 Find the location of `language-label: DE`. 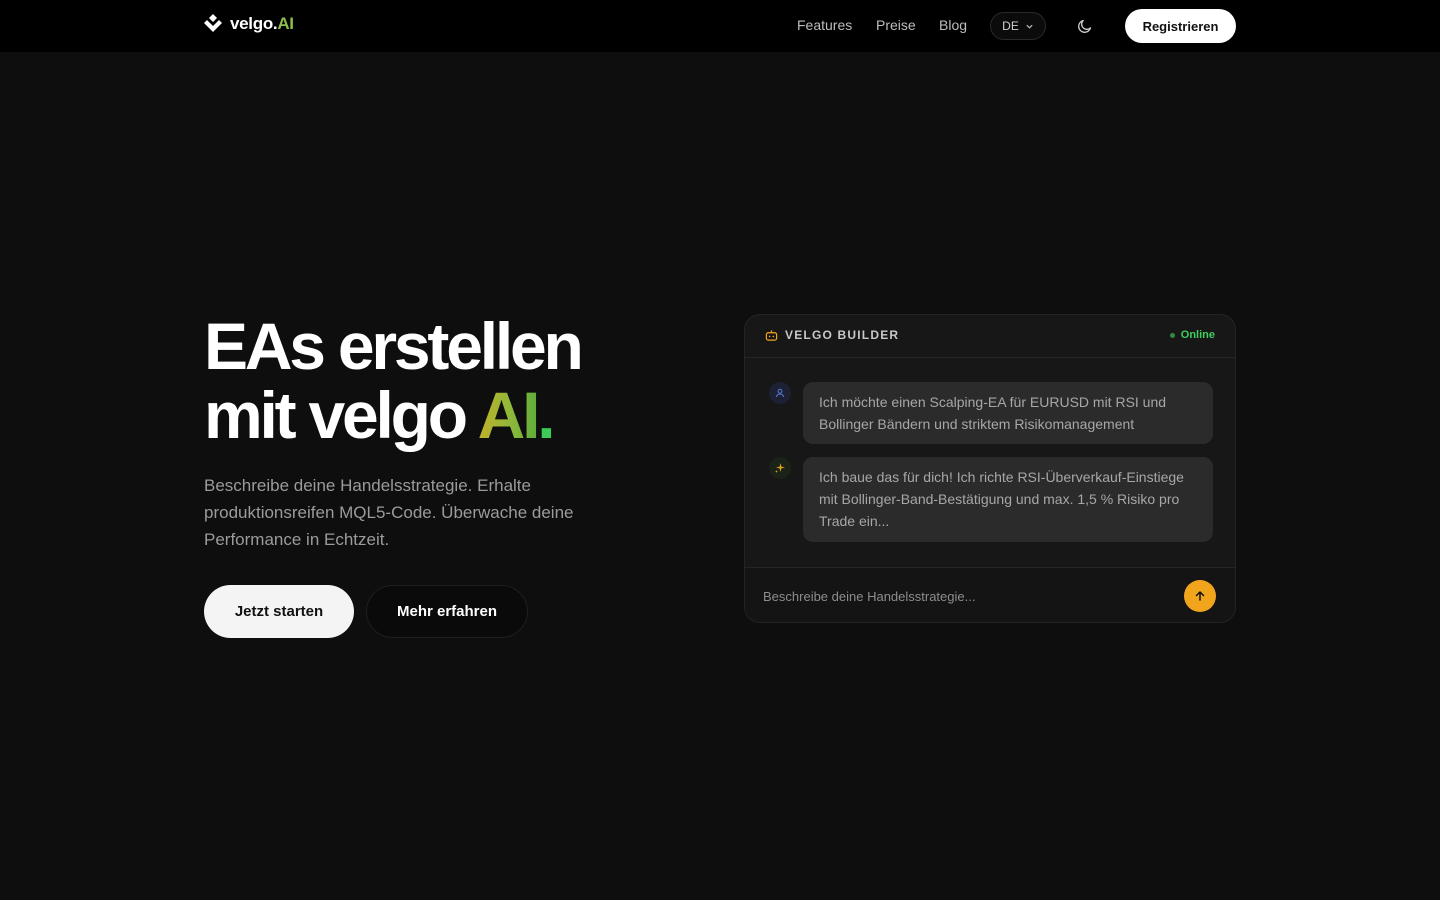

language-label: DE is located at coordinates (1010, 26).